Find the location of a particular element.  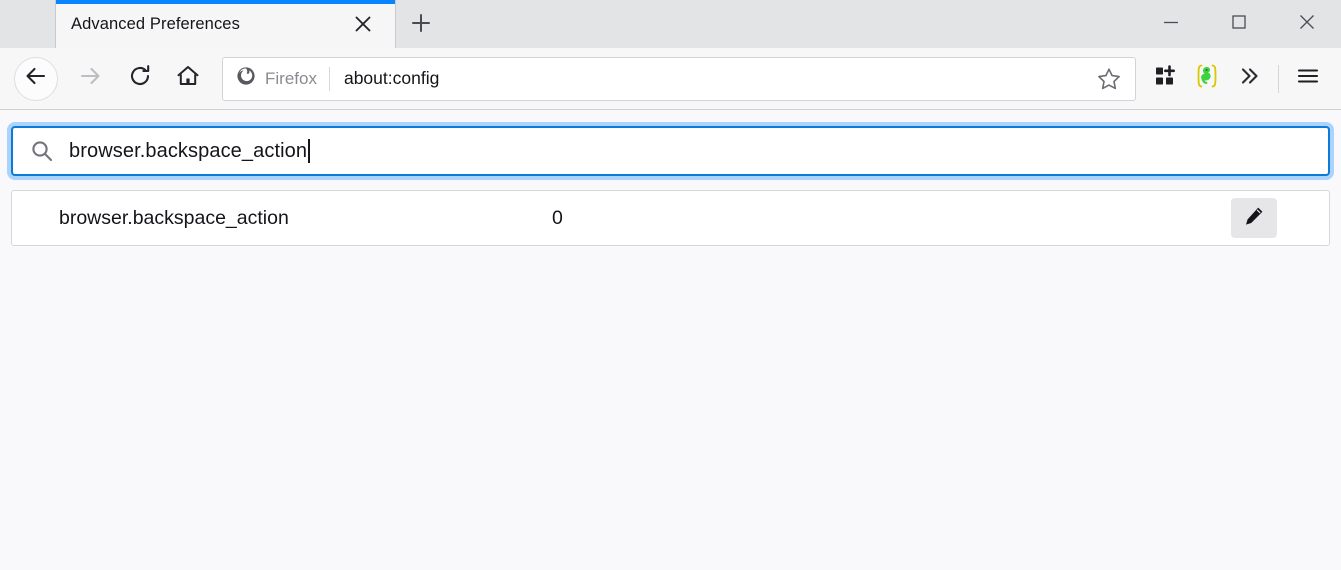

forward-button is located at coordinates (90, 79).